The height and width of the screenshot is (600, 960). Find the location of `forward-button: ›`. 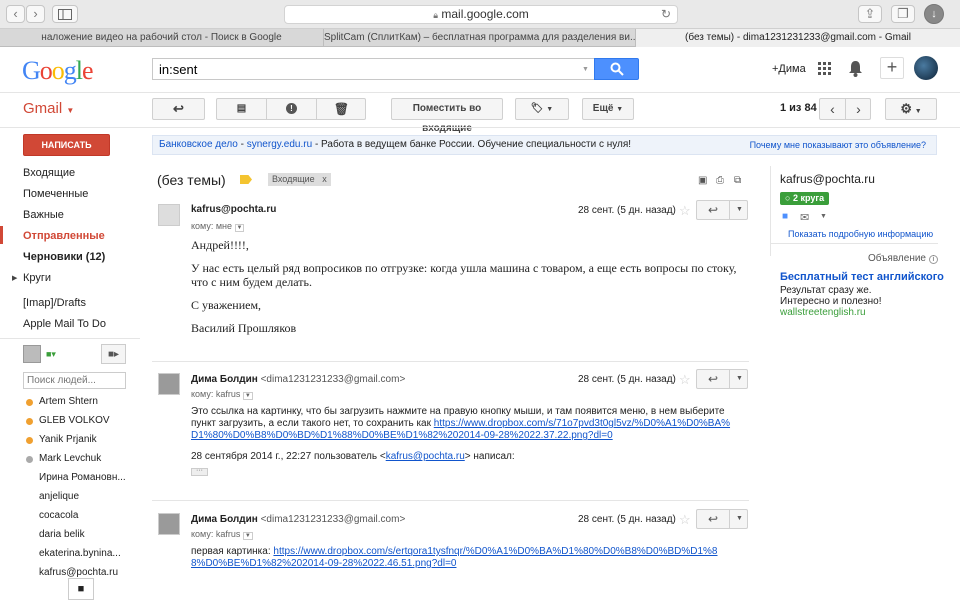

forward-button: › is located at coordinates (35, 14).